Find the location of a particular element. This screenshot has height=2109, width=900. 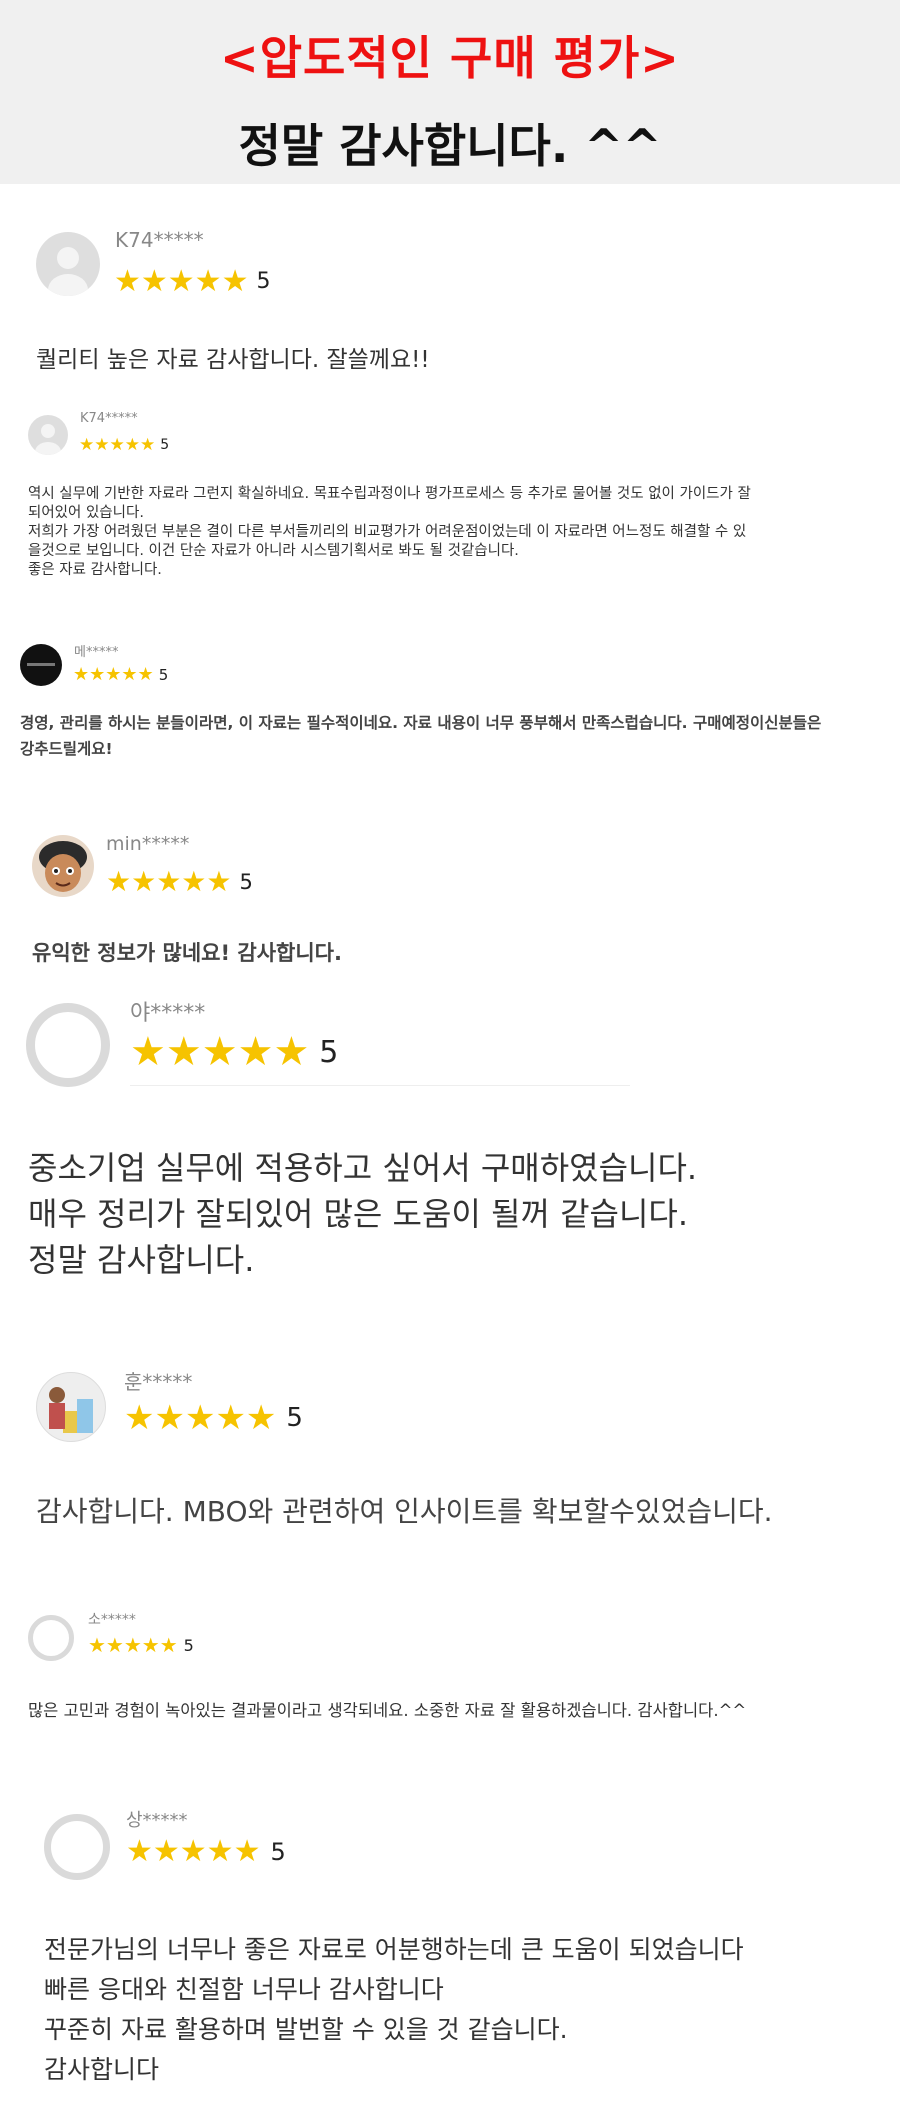

review-item: K74***** ★★★★★ 5 퀄리티 높은 자료 감사합니다. 잘쓸께요!! is located at coordinates (450, 305).